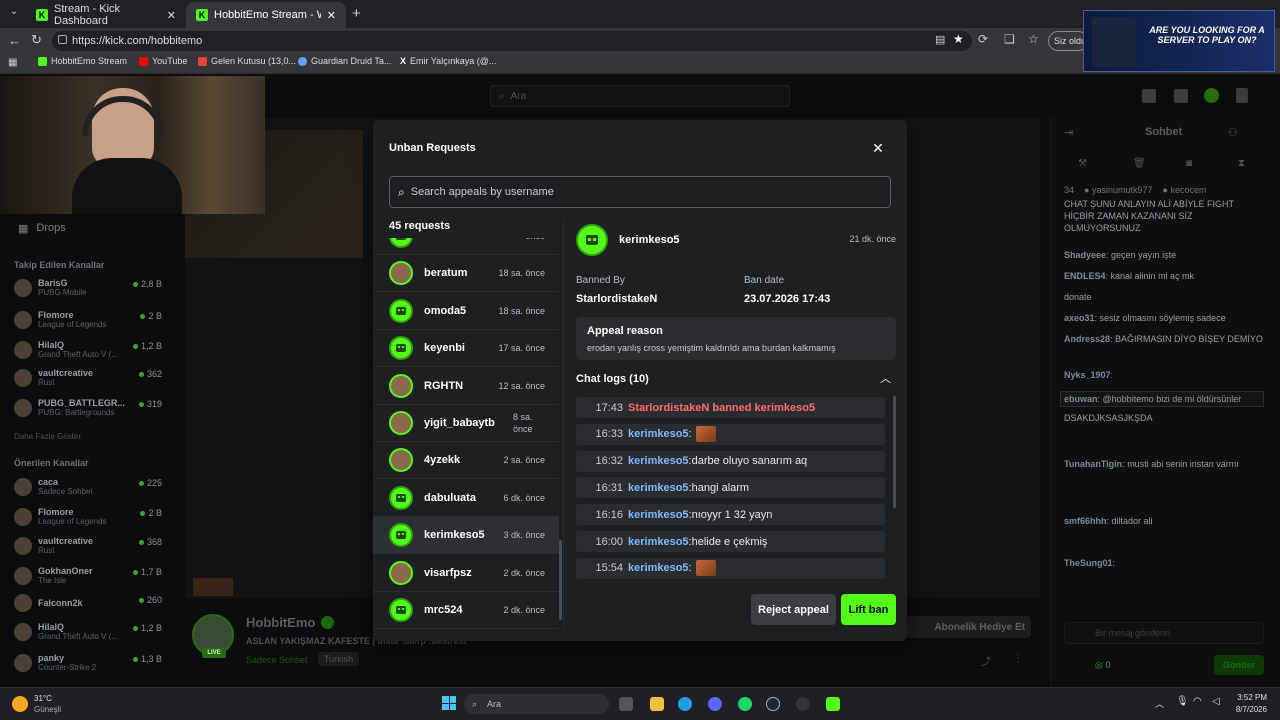 The image size is (1280, 720). Describe the element at coordinates (1079, 318) in the screenshot. I see `chat-username: axeo31` at that location.